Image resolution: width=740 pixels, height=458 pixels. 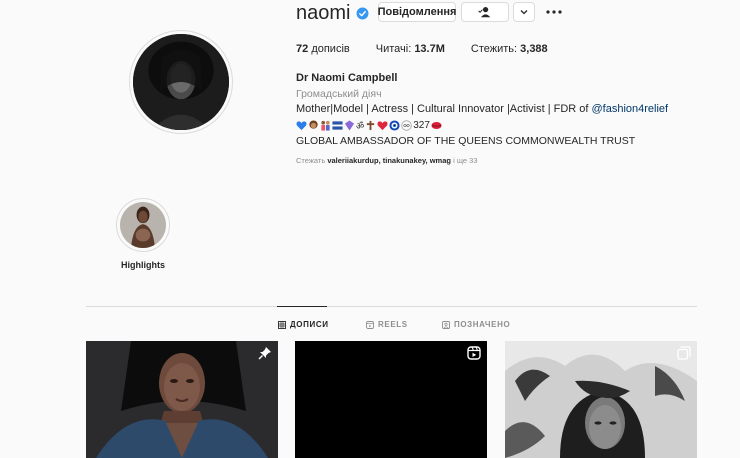 I want to click on tab-reels: REELS, so click(x=387, y=324).